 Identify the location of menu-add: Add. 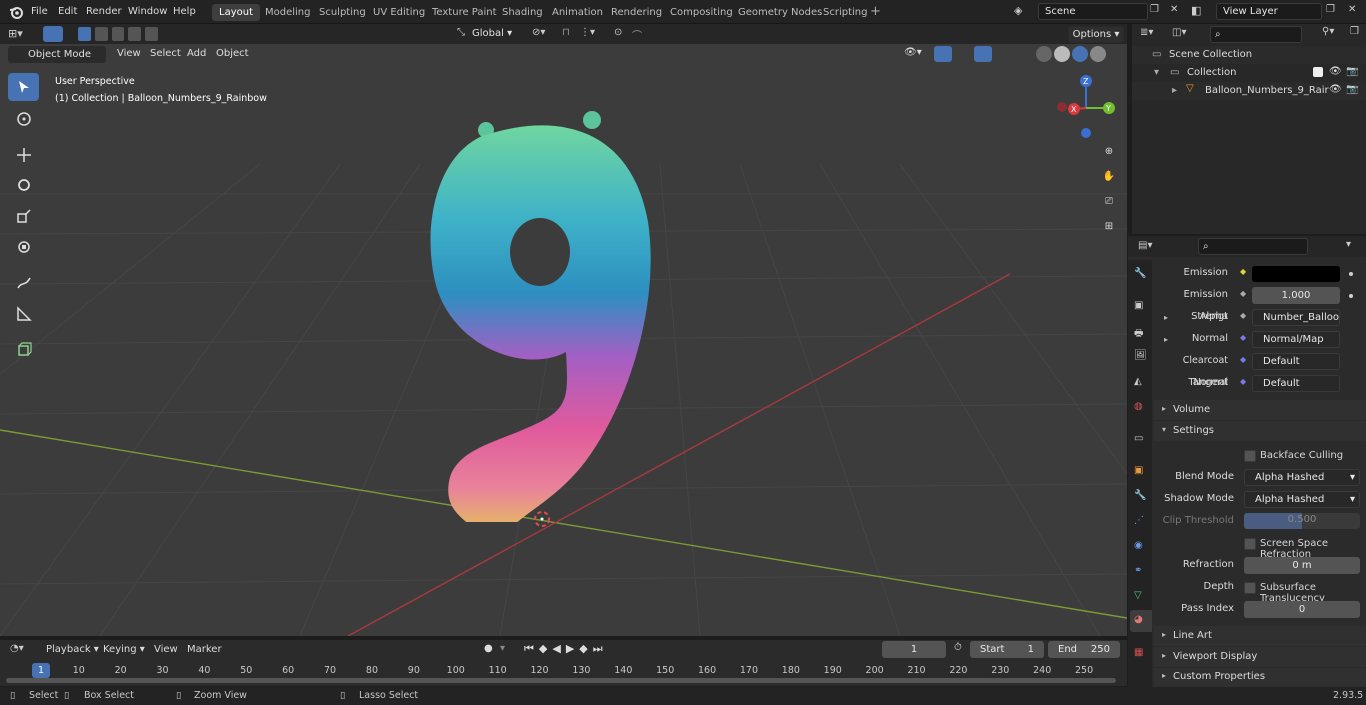
(196, 53).